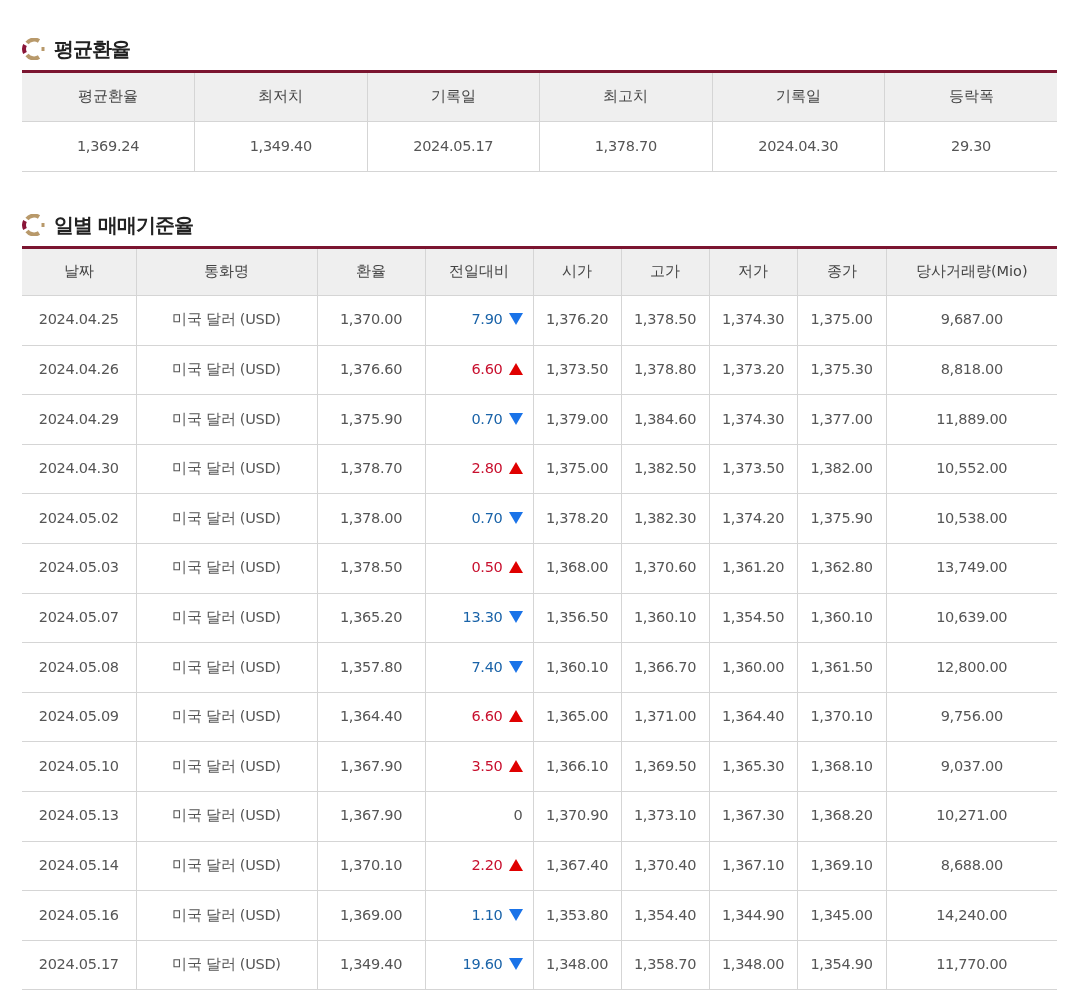  I want to click on table-cell: 1,373.10, so click(665, 816).